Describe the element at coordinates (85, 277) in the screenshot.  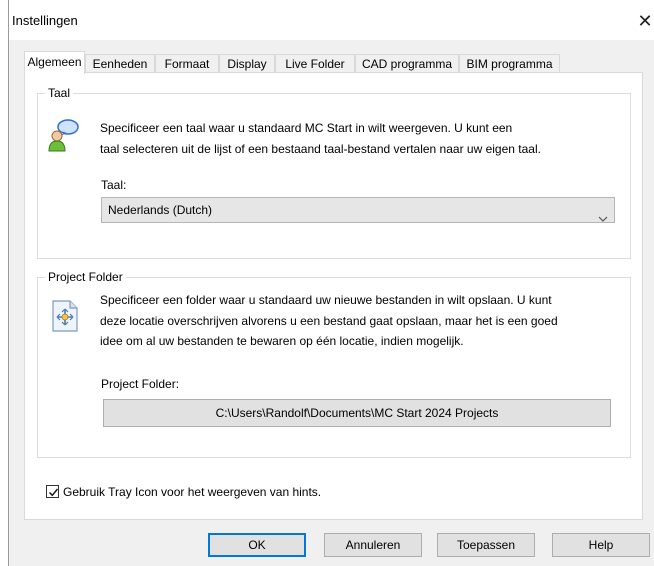
I see `project-folder-group-legend: Project Folder` at that location.